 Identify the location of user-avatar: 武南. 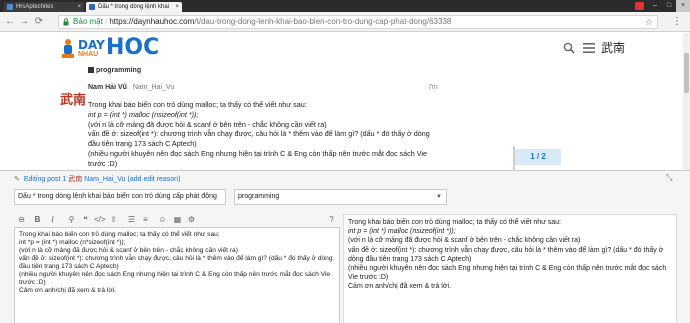
(613, 47).